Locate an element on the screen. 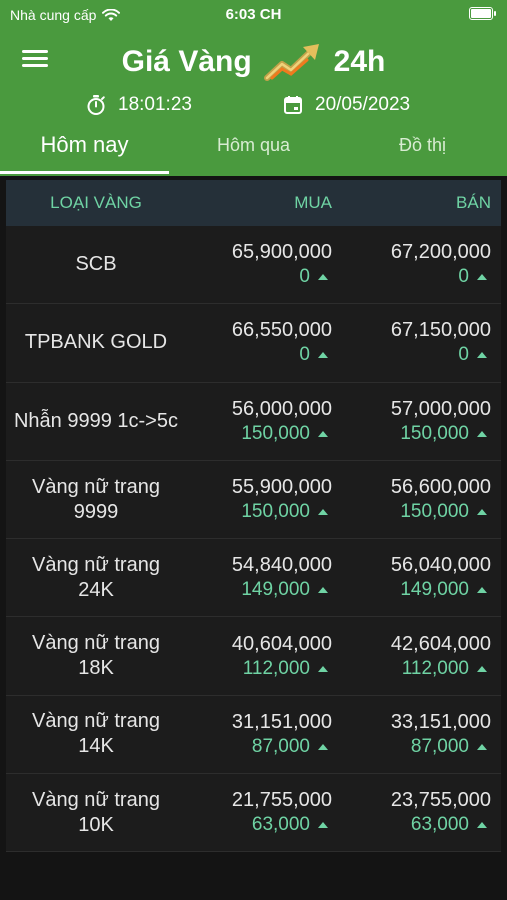 The image size is (507, 900). sell-change-value: 112,000 is located at coordinates (435, 668).